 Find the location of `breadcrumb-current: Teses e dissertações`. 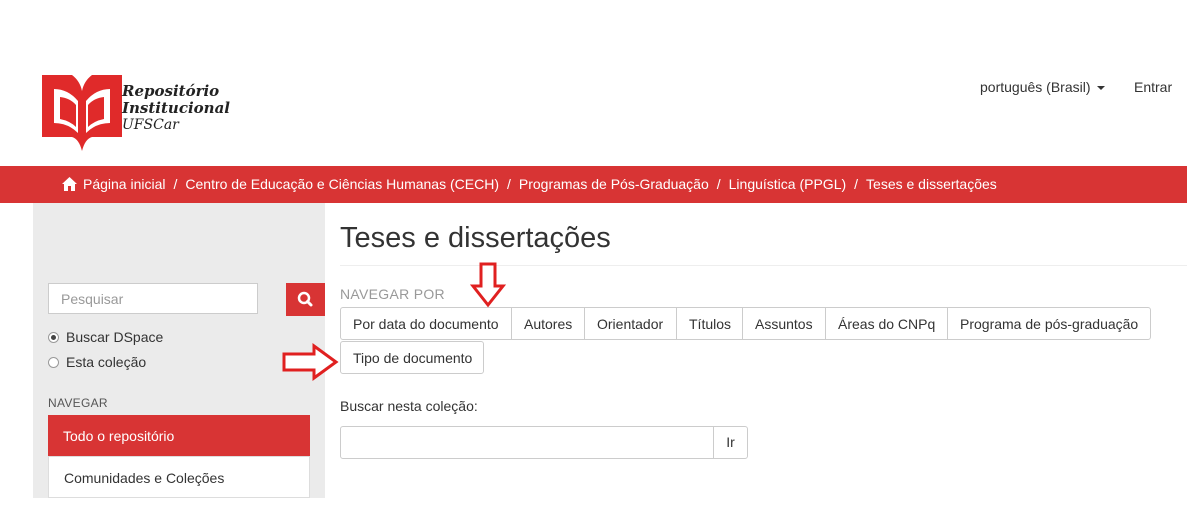

breadcrumb-current: Teses e dissertações is located at coordinates (931, 184).